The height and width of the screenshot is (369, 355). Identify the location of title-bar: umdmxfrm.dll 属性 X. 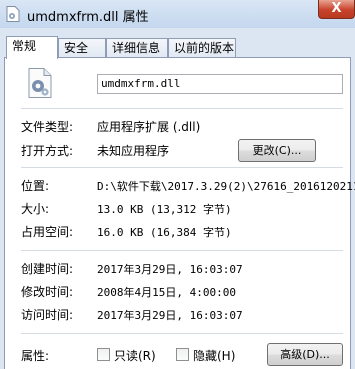
(177, 14).